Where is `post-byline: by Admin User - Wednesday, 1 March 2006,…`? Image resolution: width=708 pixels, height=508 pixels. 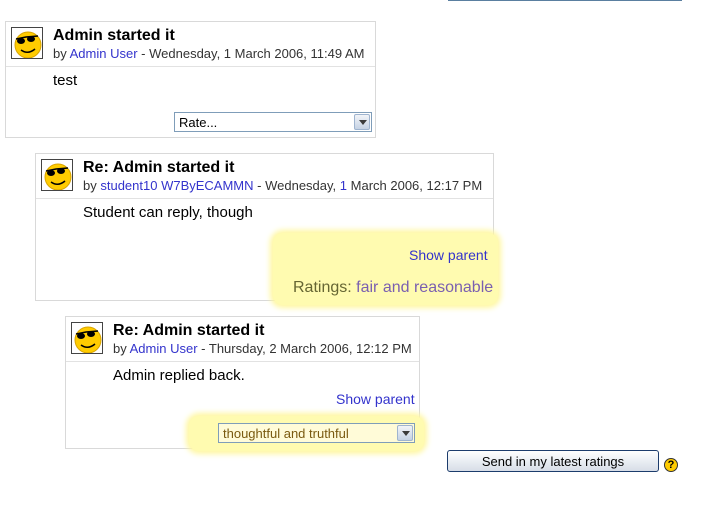 post-byline: by Admin User - Wednesday, 1 March 2006,… is located at coordinates (208, 53).